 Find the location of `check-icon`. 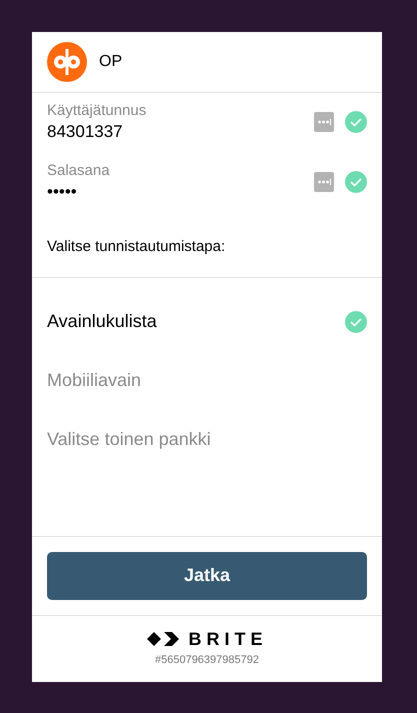

check-icon is located at coordinates (356, 321).